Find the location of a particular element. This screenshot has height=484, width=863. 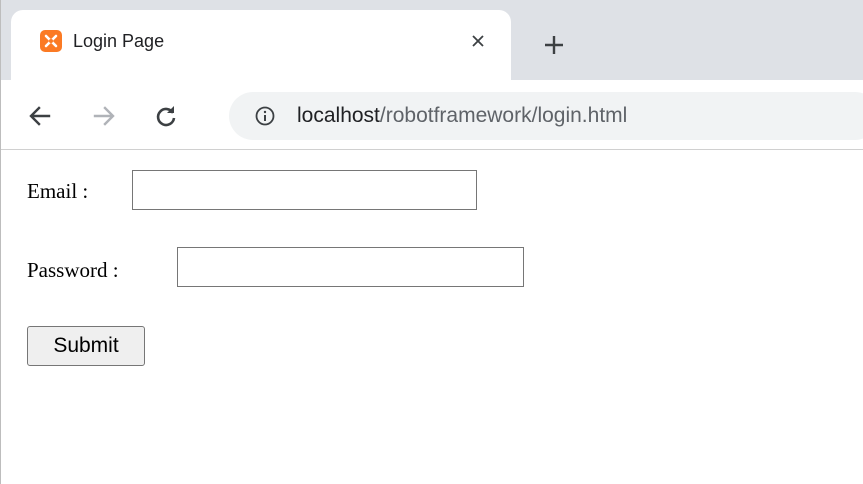

forward-button is located at coordinates (104, 116).